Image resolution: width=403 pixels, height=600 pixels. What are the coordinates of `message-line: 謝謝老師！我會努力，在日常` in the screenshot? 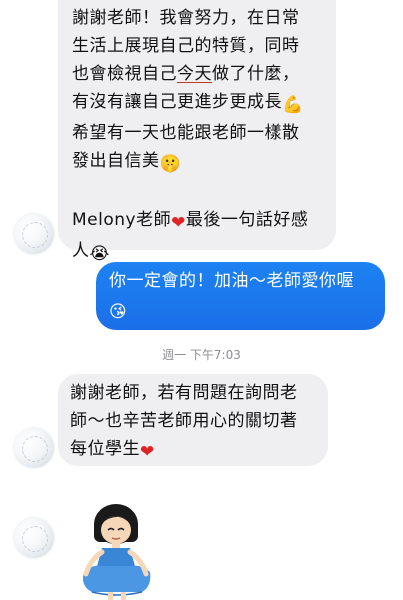 It's located at (186, 18).